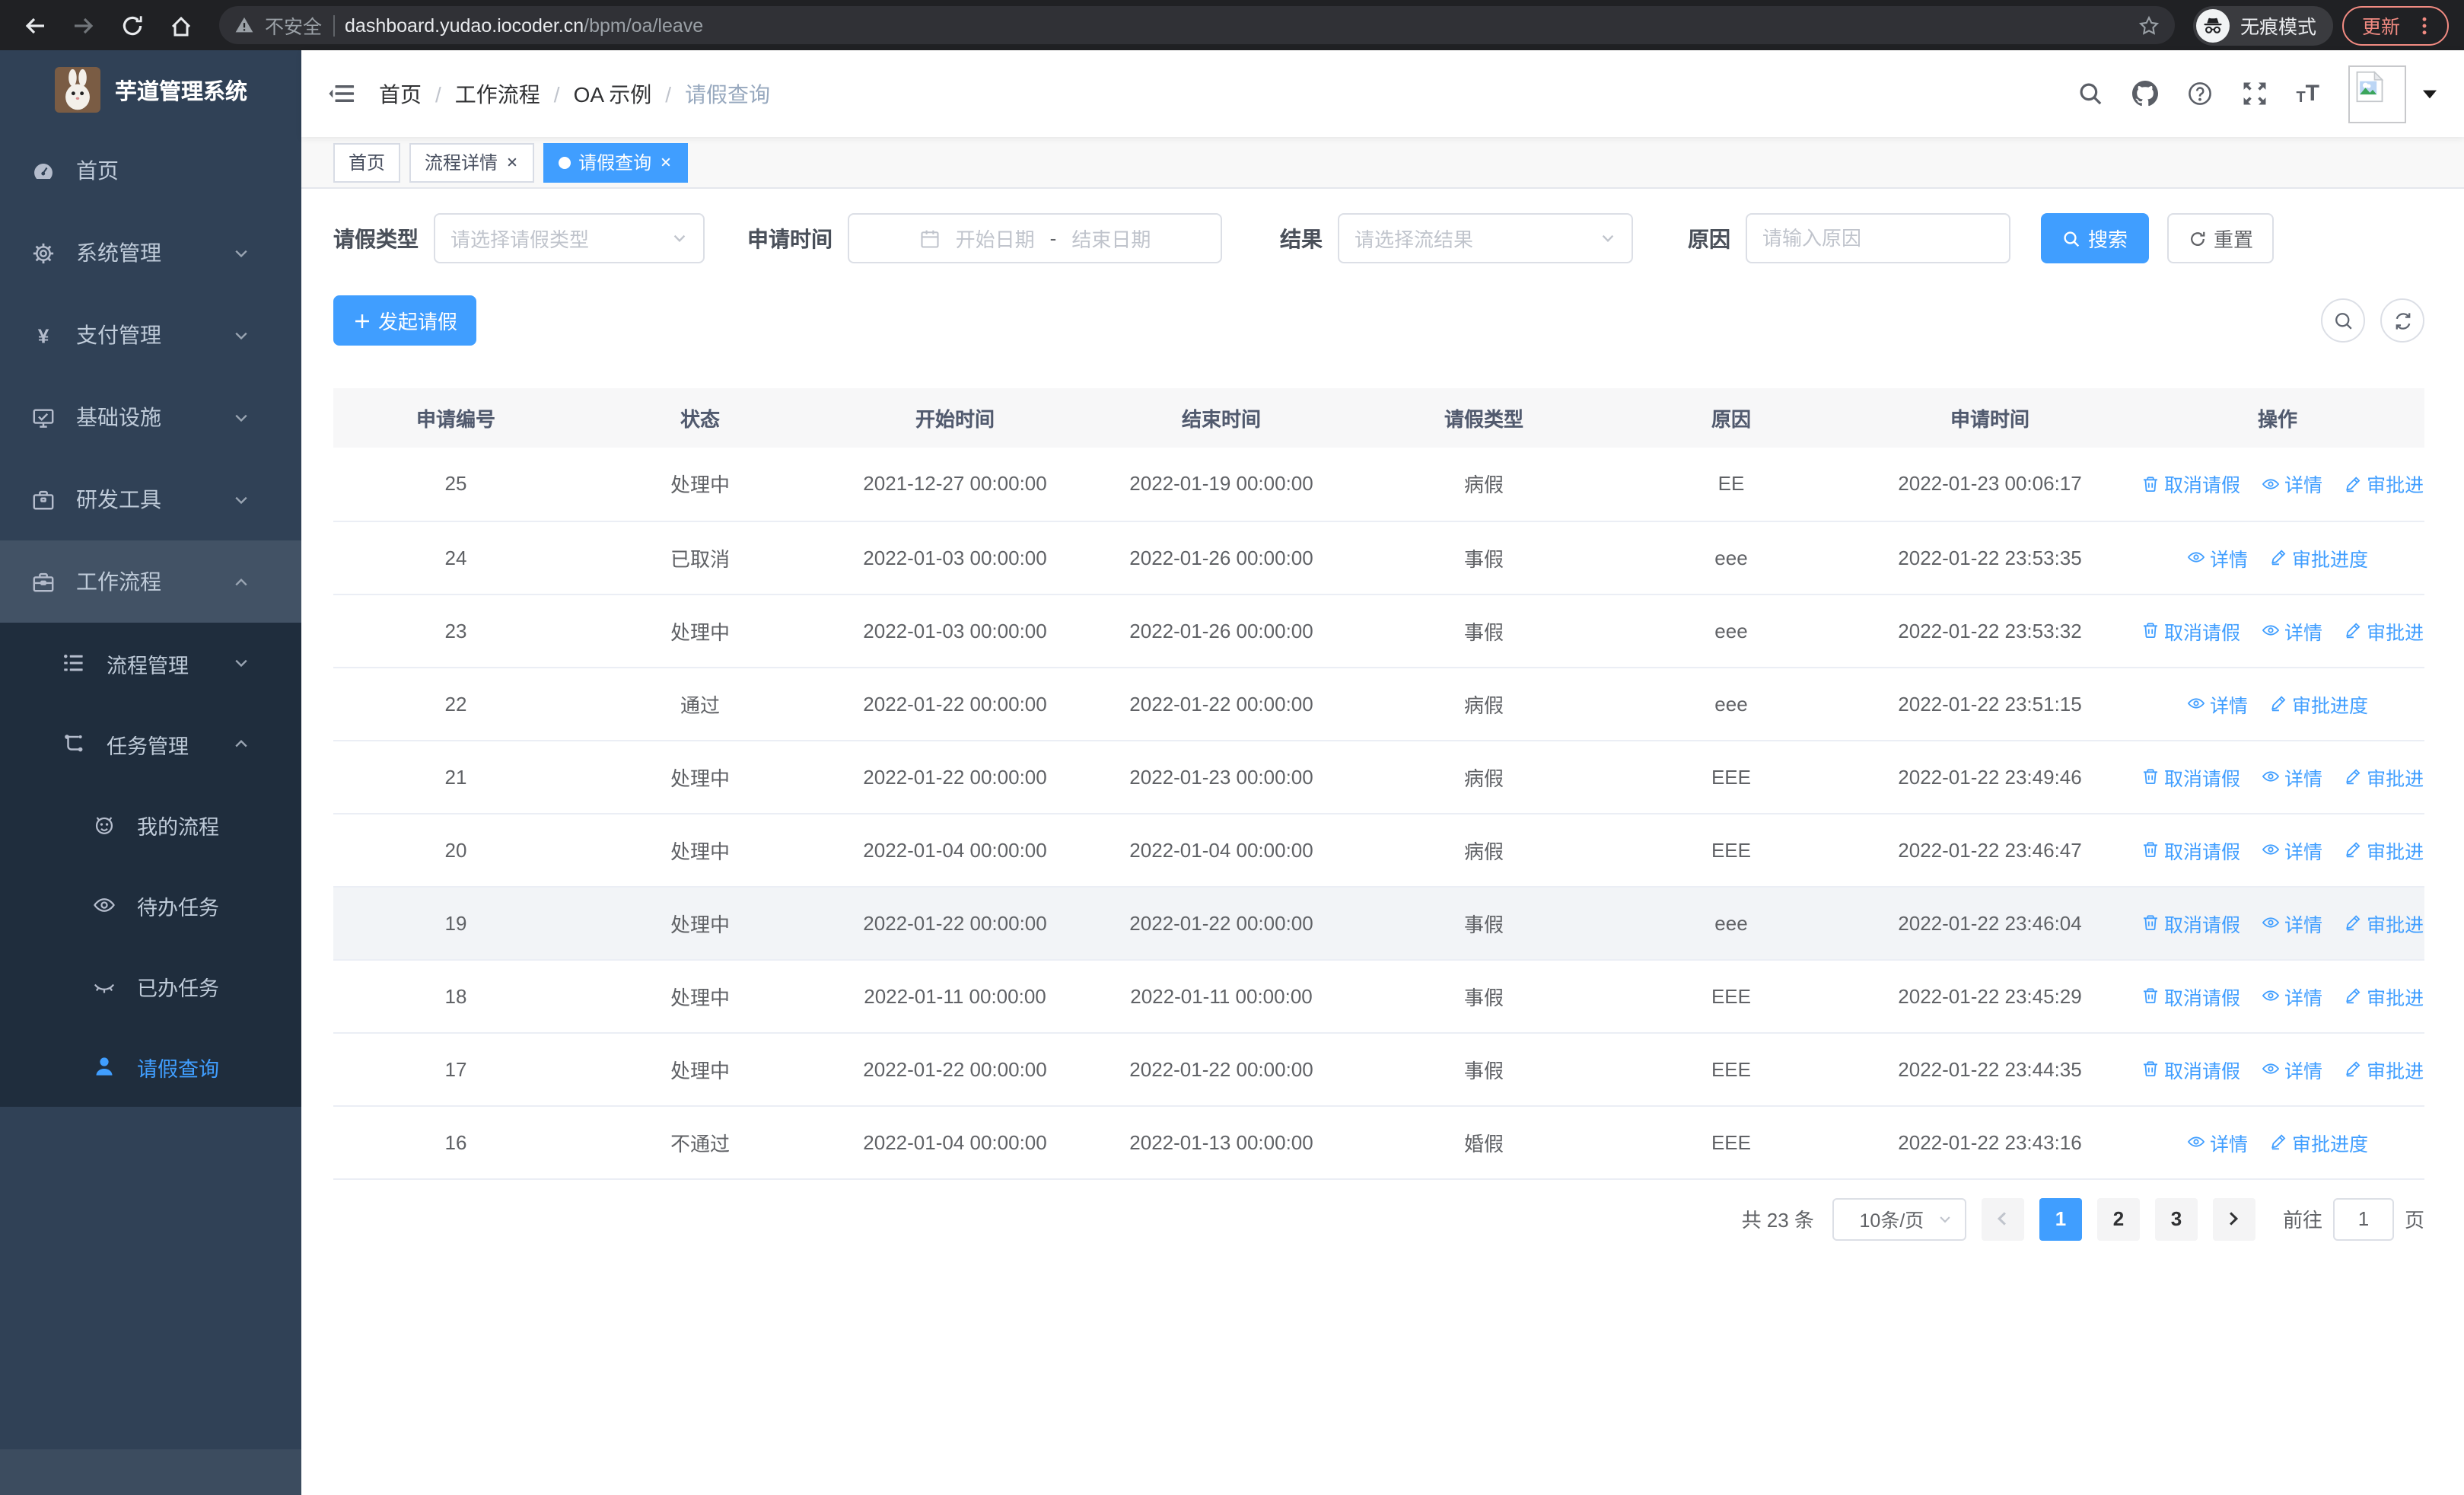 This screenshot has height=1495, width=2464. Describe the element at coordinates (1485, 238) in the screenshot. I see `result-select: 请选择流结果` at that location.